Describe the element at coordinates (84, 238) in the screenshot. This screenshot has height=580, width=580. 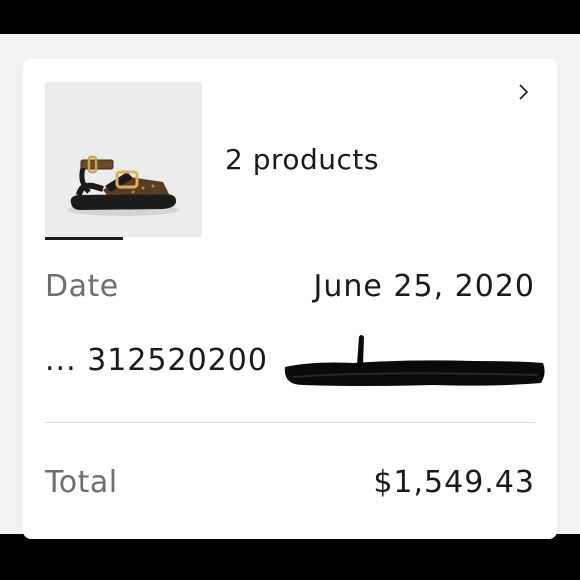
I see `selected-indicator` at that location.